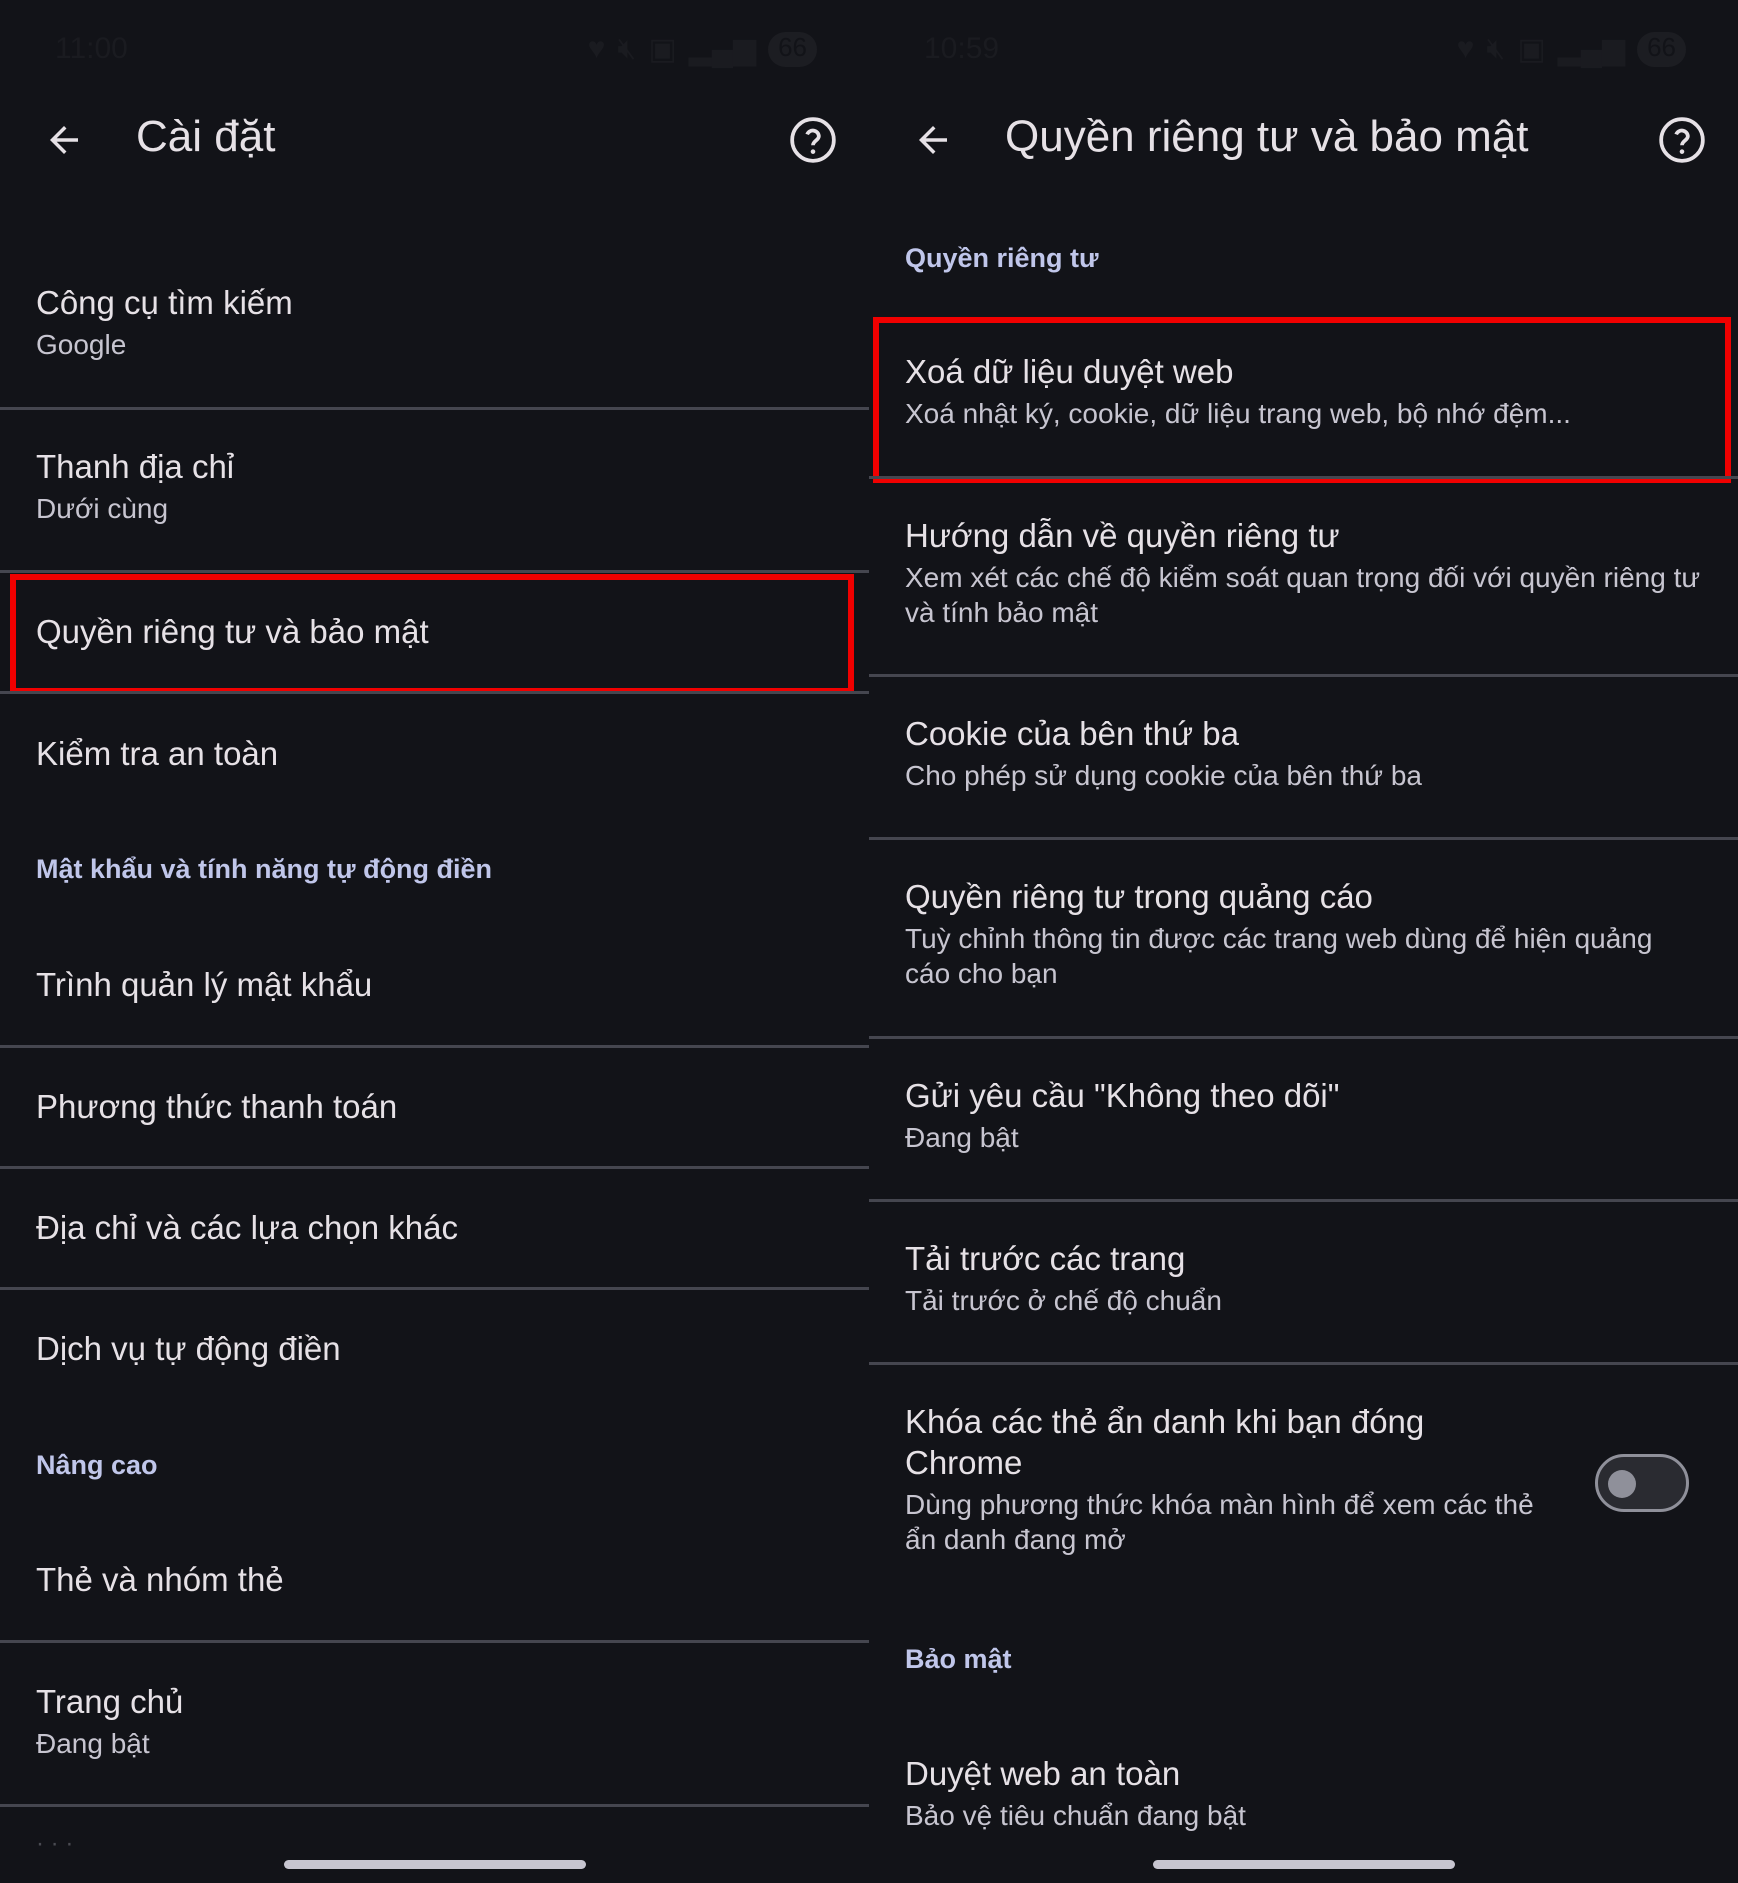 This screenshot has height=1883, width=1738. I want to click on list-item-payment-methods: Phương thức thanh toán, so click(434, 1106).